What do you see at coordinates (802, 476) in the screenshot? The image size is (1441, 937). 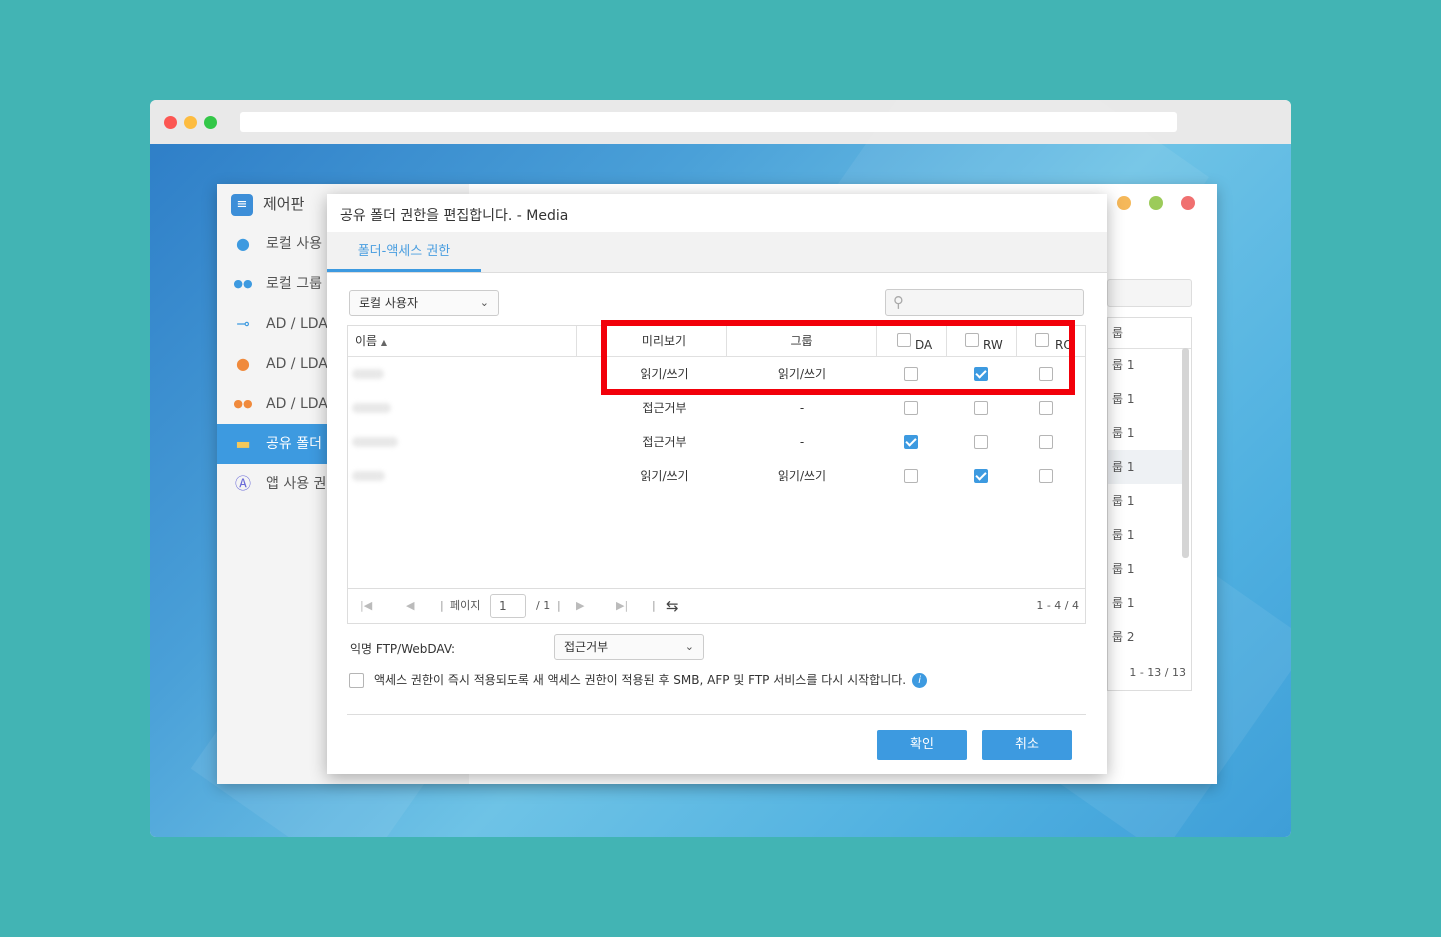 I see `group-cell: 읽기/쓰기` at bounding box center [802, 476].